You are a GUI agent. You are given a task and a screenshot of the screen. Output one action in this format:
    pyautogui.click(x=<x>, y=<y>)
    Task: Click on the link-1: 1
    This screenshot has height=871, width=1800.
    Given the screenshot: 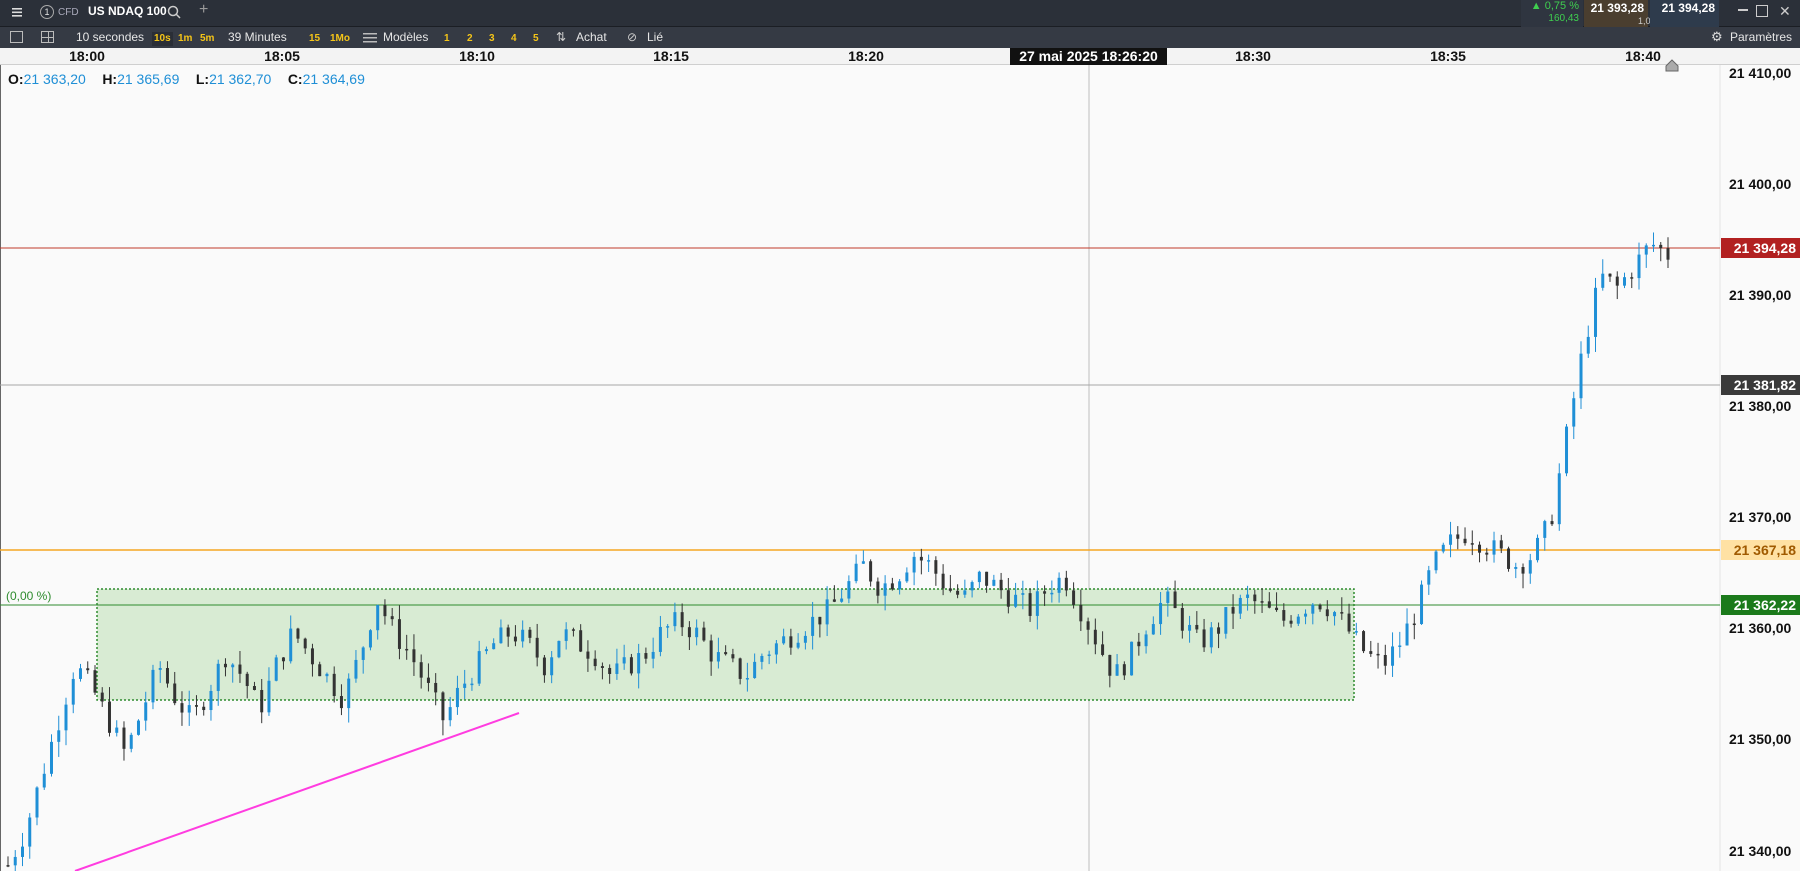 What is the action you would take?
    pyautogui.click(x=447, y=39)
    